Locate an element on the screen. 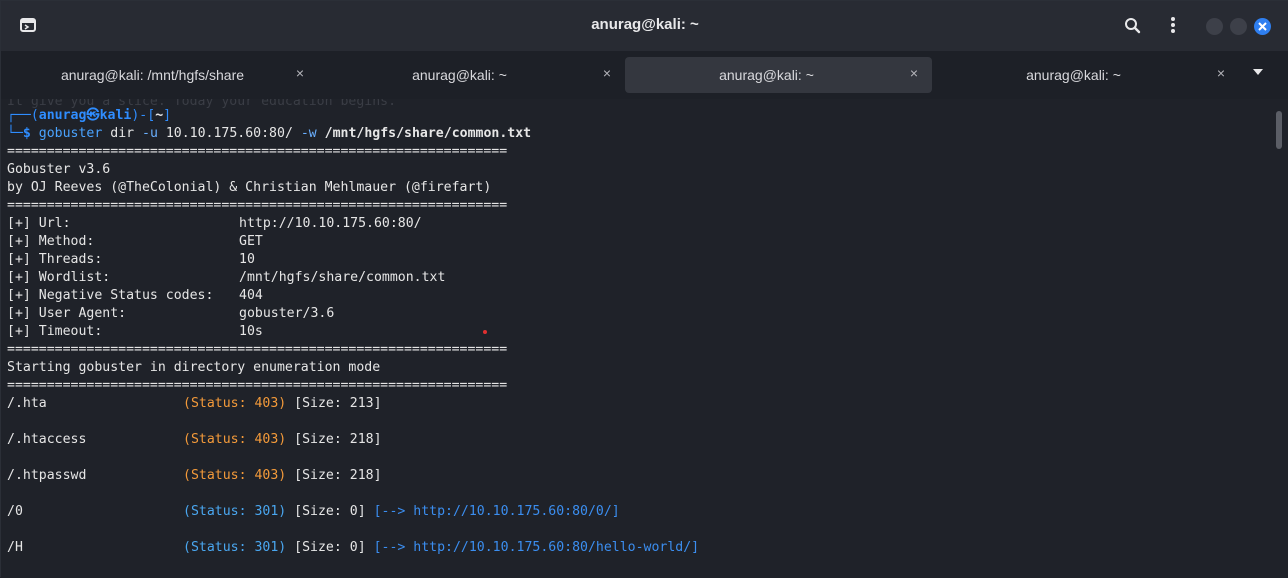 The height and width of the screenshot is (578, 1288). banner-version: Gobuster v3.6 is located at coordinates (59, 169).